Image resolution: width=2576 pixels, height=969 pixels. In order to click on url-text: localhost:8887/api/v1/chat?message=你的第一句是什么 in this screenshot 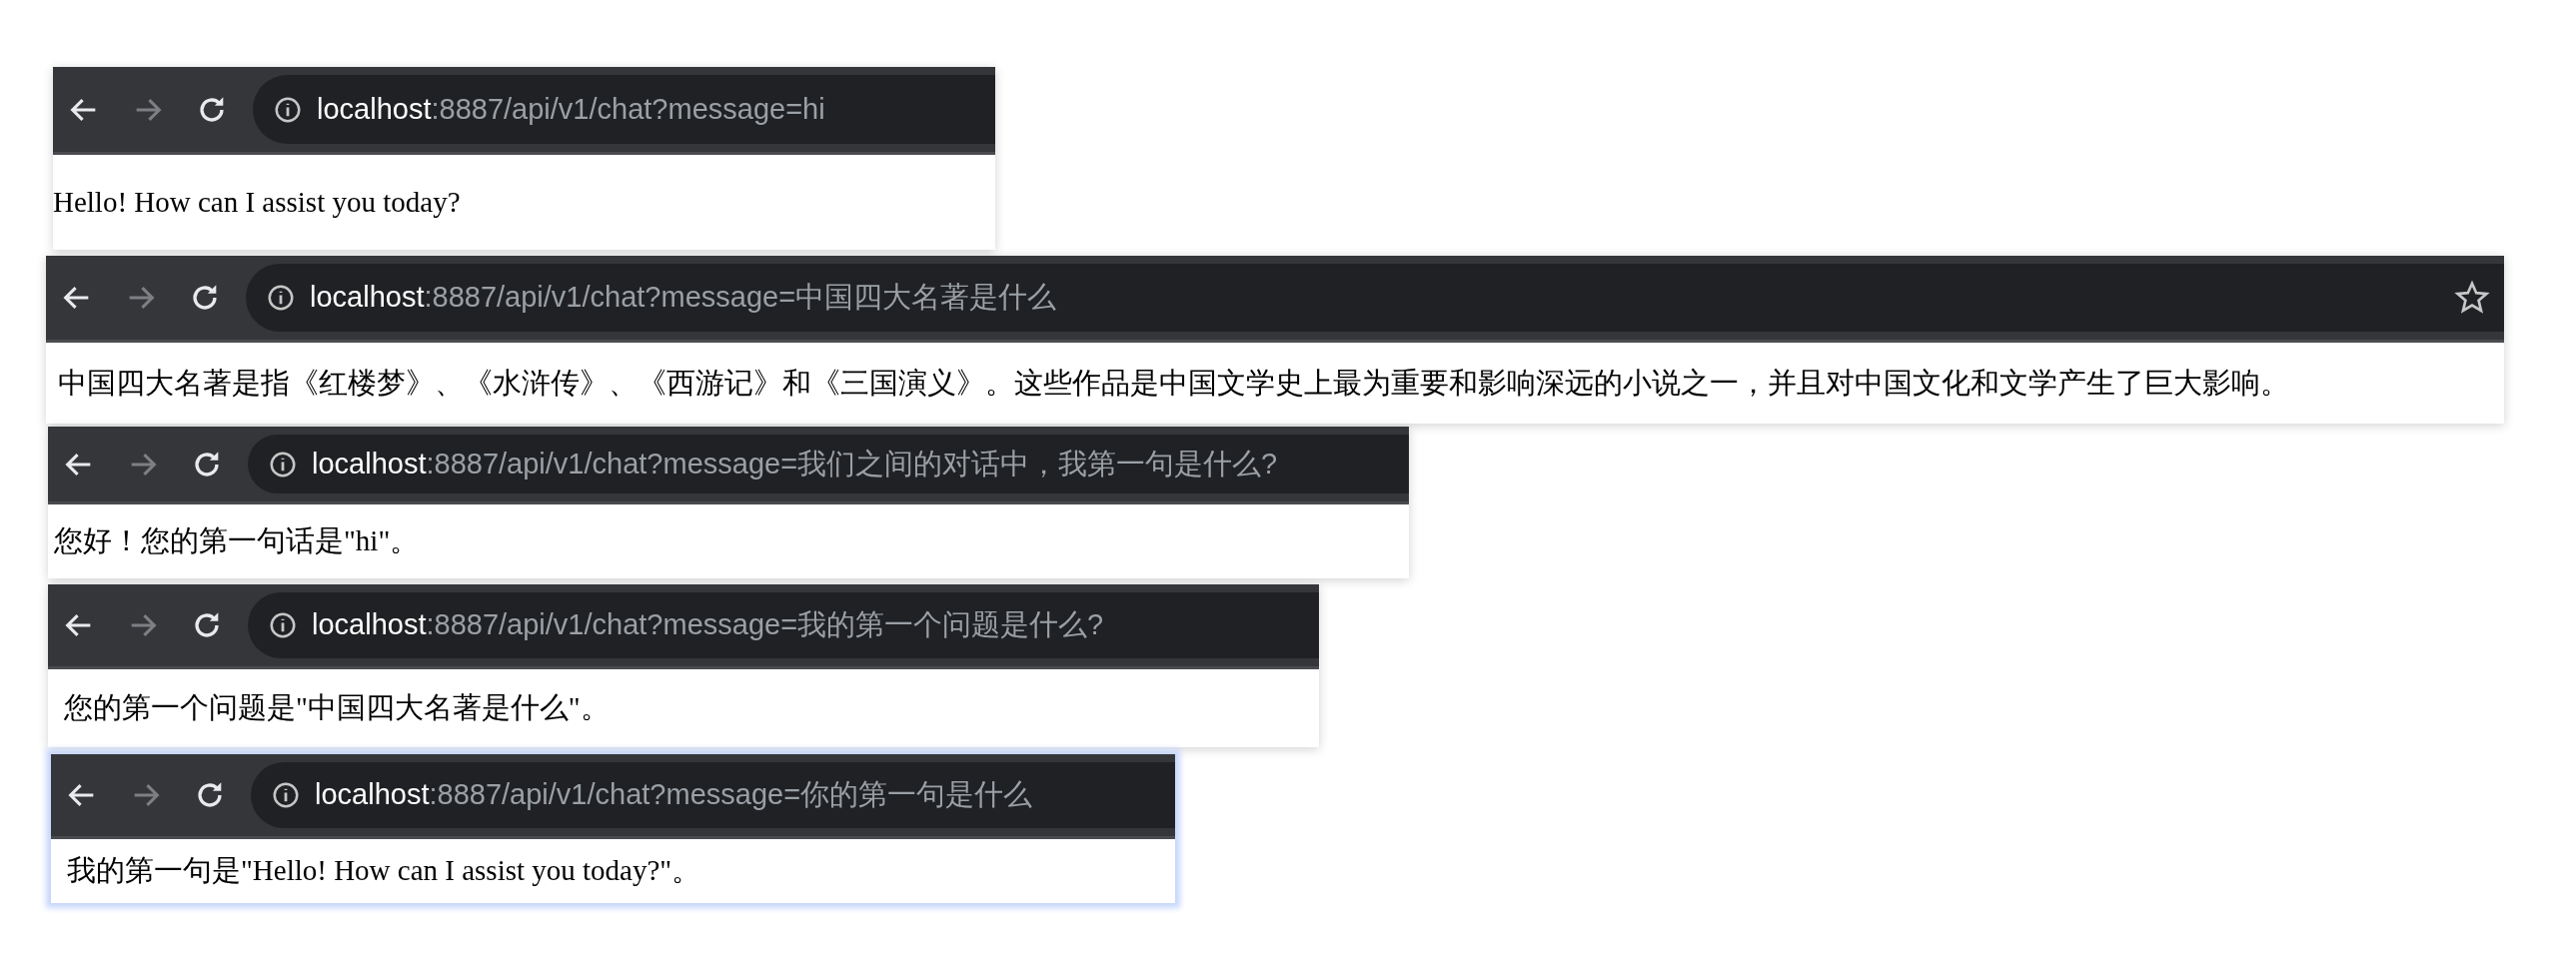, I will do `click(674, 794)`.